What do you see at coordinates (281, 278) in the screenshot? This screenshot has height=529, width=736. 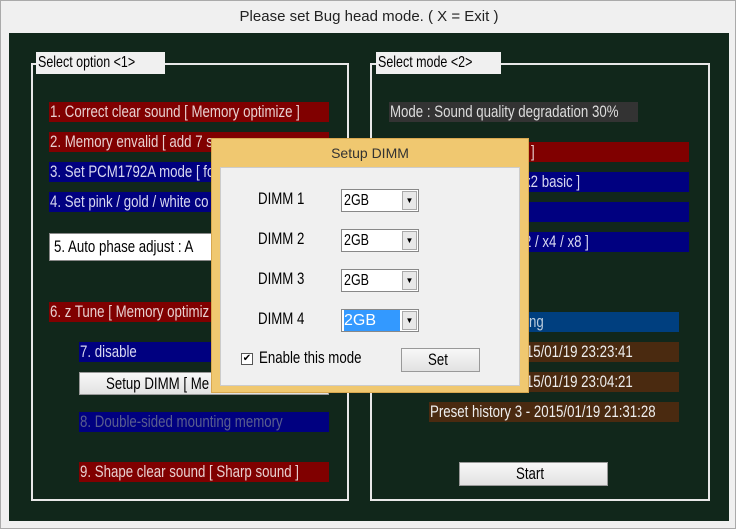 I see `dimm-3-label: DIMM 3` at bounding box center [281, 278].